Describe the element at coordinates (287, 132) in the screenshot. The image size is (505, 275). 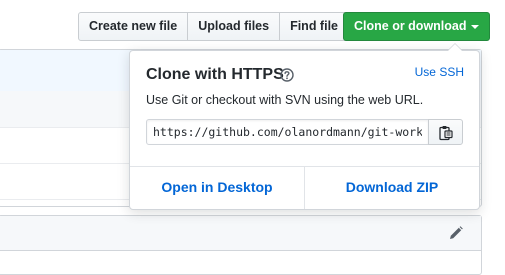
I see `clone-url-input` at that location.